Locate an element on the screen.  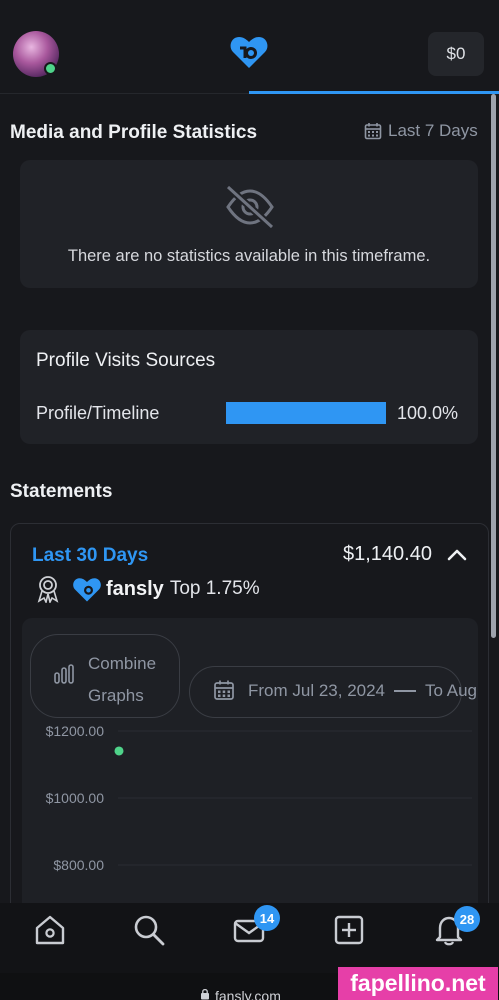
rank-badge-row: fansly Top 1.75% is located at coordinates (148, 589).